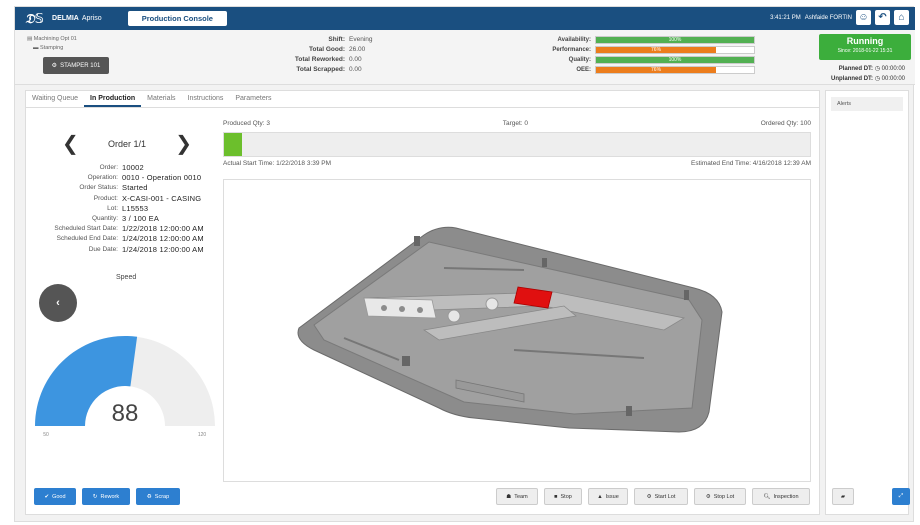 Image resolution: width=920 pixels, height=525 pixels. I want to click on expand-icon: ⤢, so click(901, 496).